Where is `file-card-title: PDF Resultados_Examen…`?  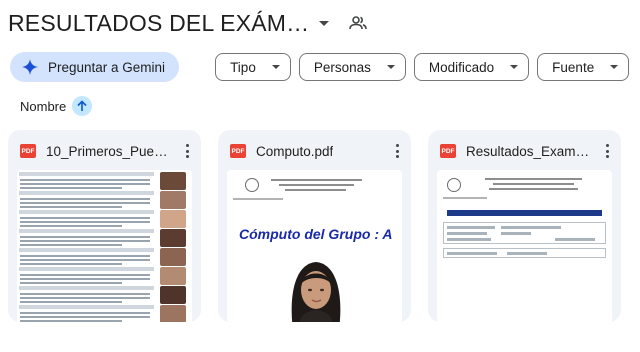 file-card-title: PDF Resultados_Examen… is located at coordinates (516, 151).